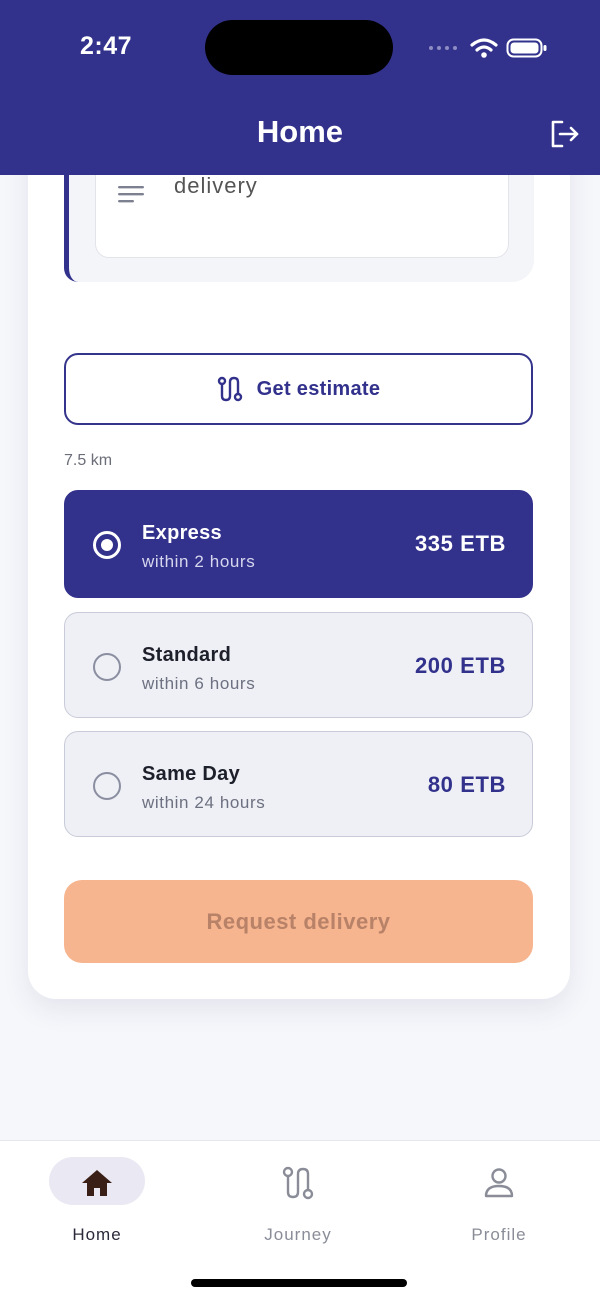 This screenshot has height=1299, width=600. Describe the element at coordinates (499, 1183) in the screenshot. I see `user-icon` at that location.